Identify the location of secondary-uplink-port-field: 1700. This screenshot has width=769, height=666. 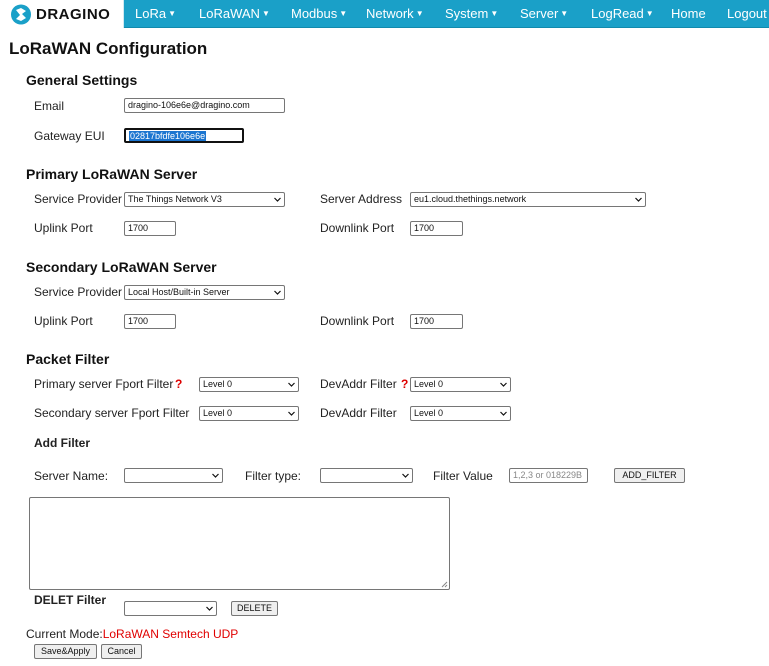
(150, 321).